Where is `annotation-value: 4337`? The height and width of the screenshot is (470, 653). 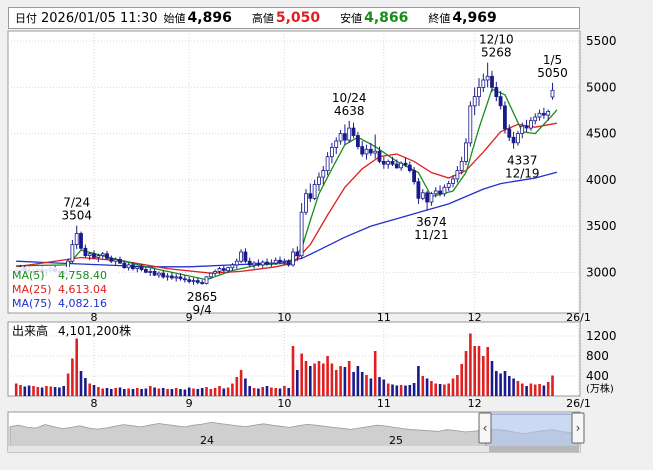 annotation-value: 4337 is located at coordinates (522, 161).